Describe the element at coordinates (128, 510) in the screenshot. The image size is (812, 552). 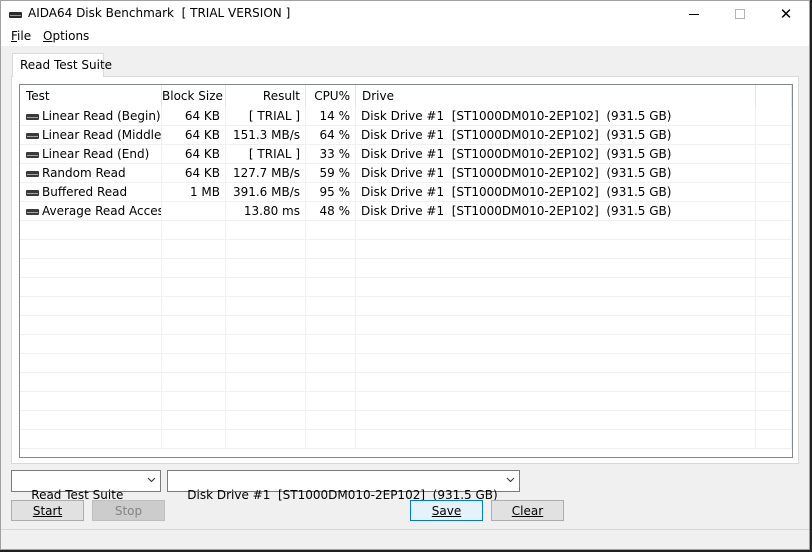
I see `stop-button: Stop` at that location.